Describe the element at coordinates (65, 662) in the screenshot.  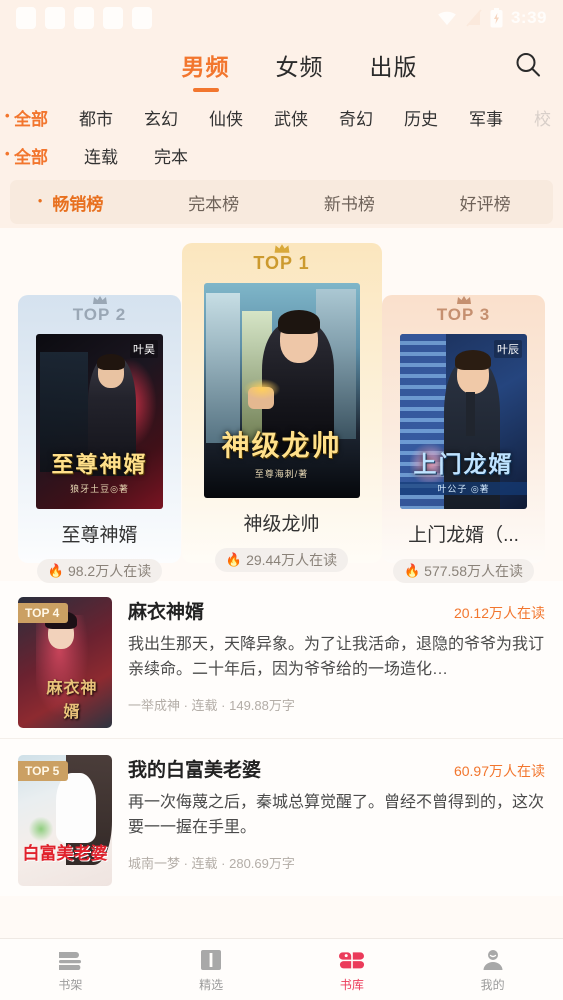
I see `book-thumbnail-rank4: 麻衣神婿 TOP 4` at that location.